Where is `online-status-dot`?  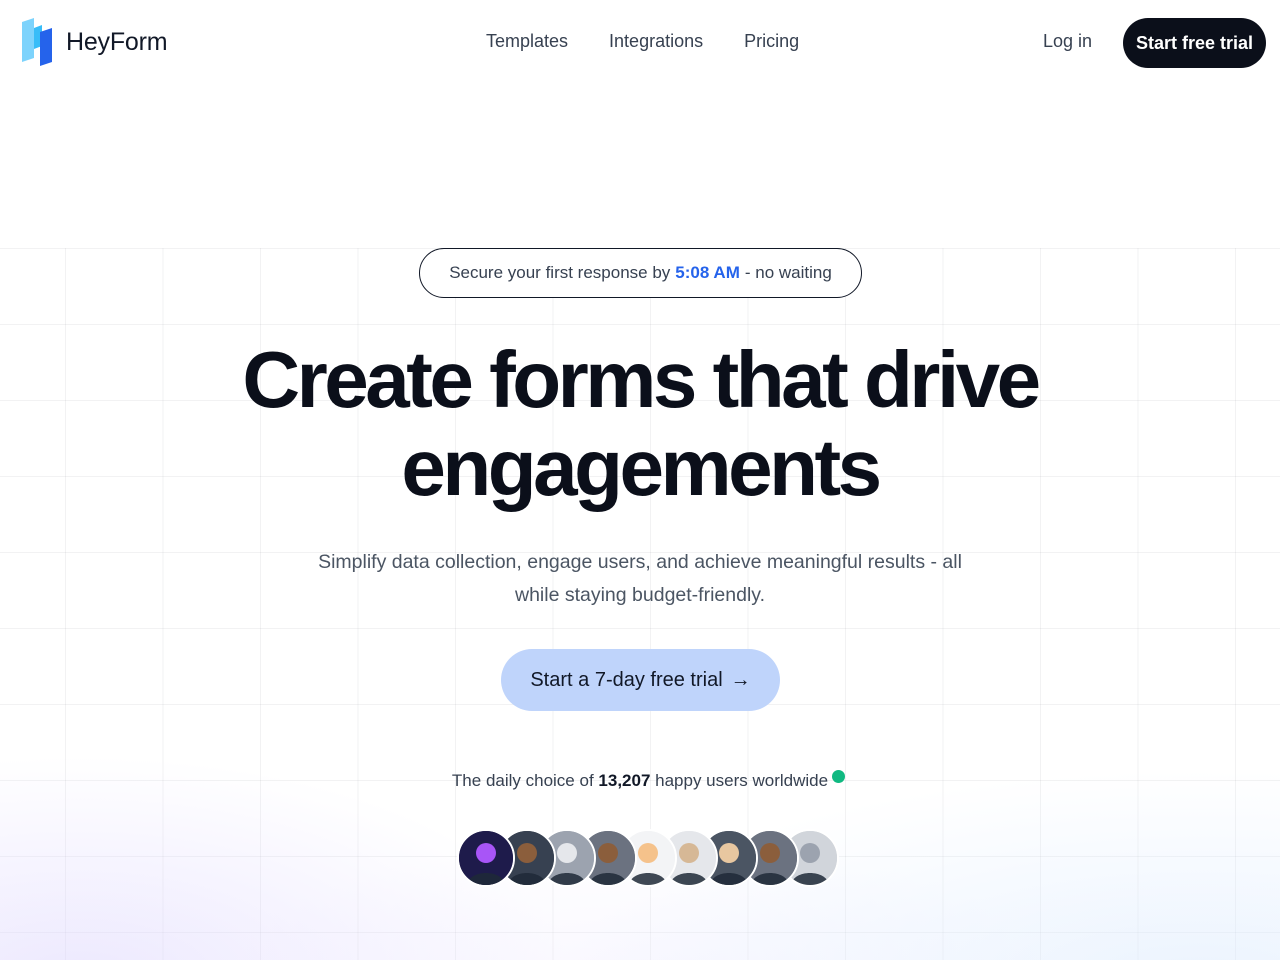
online-status-dot is located at coordinates (838, 776).